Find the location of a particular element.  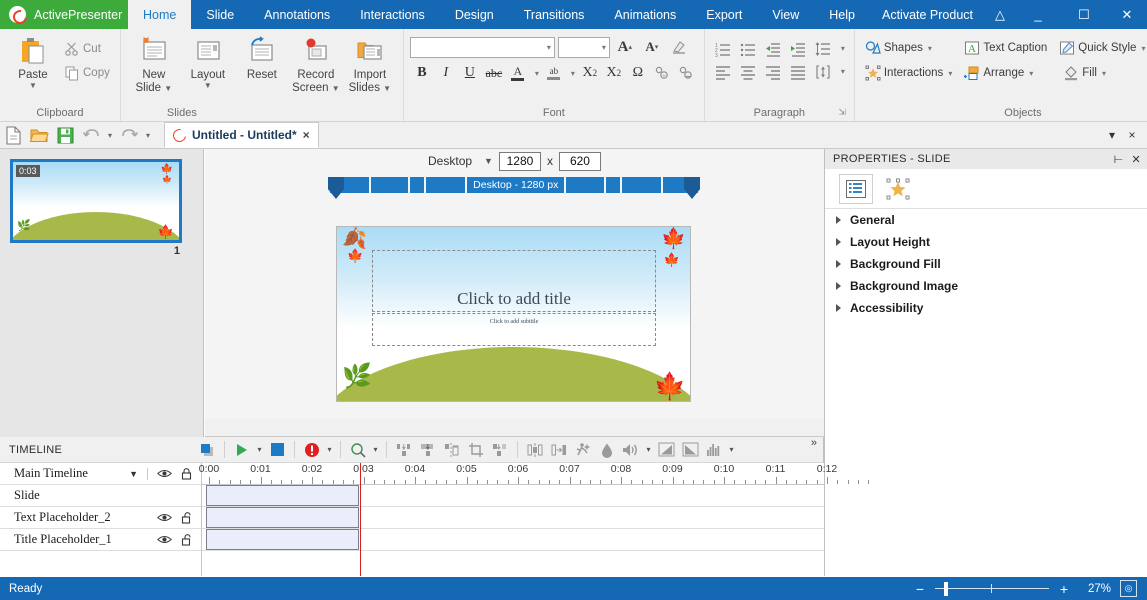

align-right-icon is located at coordinates (773, 71).